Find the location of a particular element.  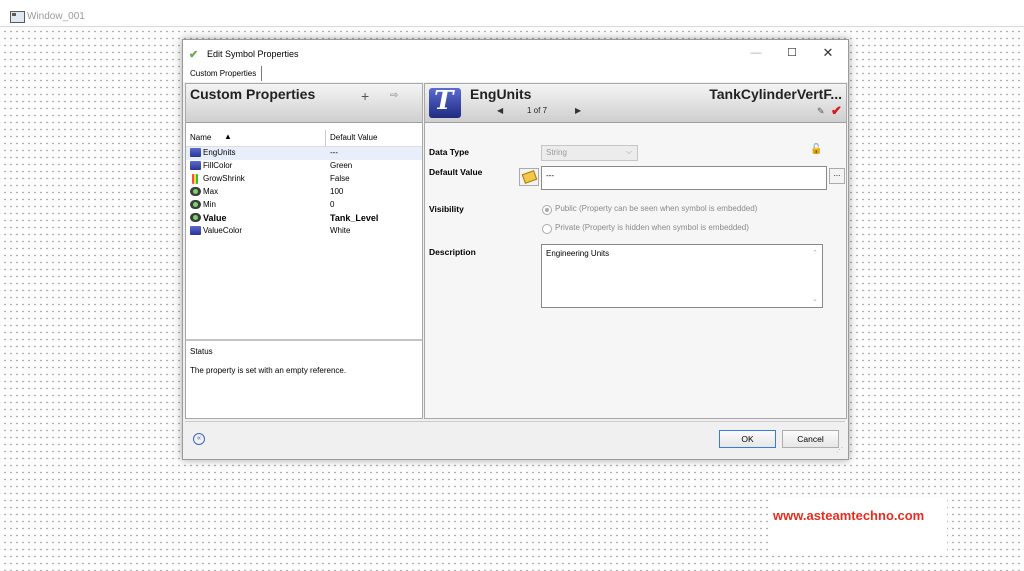

description-label: Description is located at coordinates (452, 252).